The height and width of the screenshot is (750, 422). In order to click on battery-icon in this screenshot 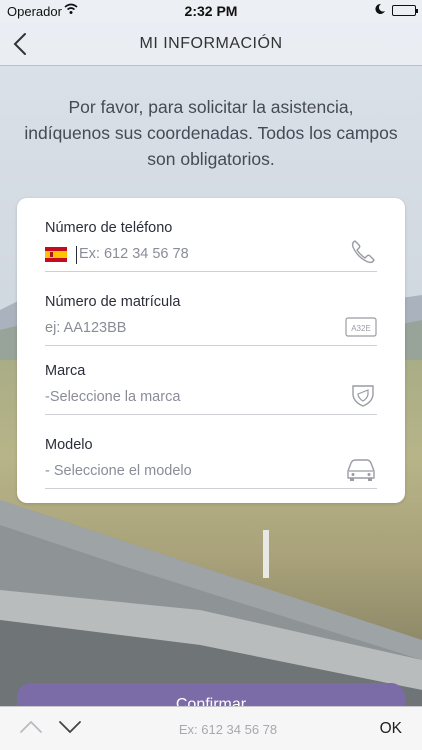, I will do `click(405, 10)`.